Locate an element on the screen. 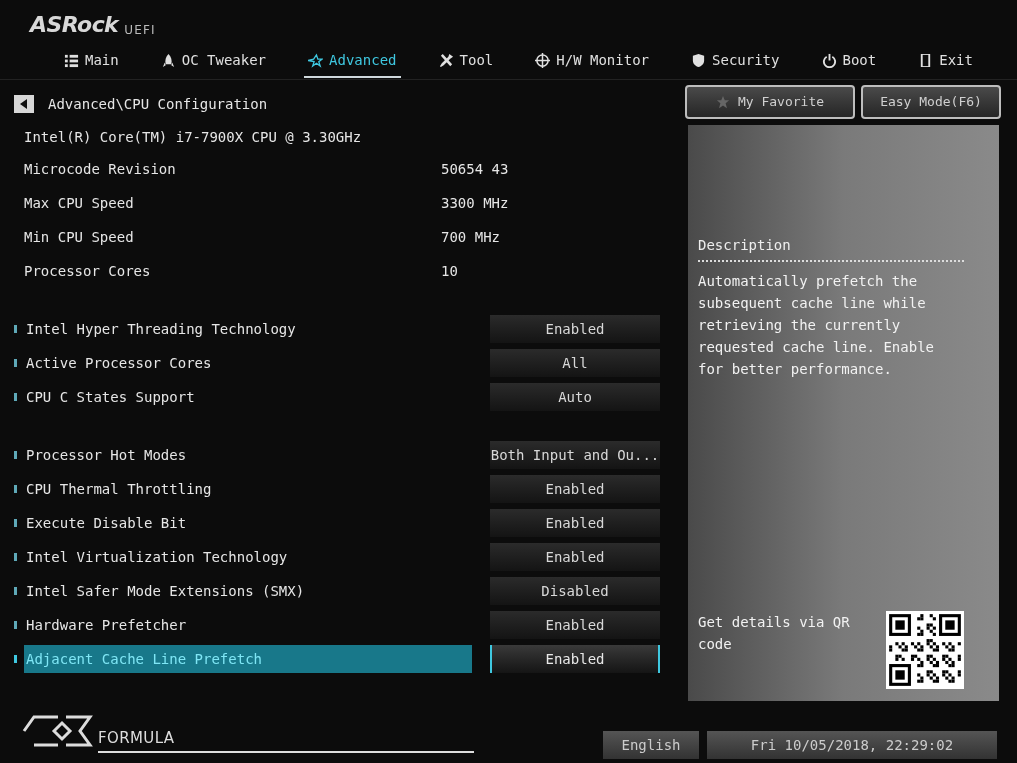 This screenshot has width=1017, height=763. setting-value-button: All is located at coordinates (575, 363).